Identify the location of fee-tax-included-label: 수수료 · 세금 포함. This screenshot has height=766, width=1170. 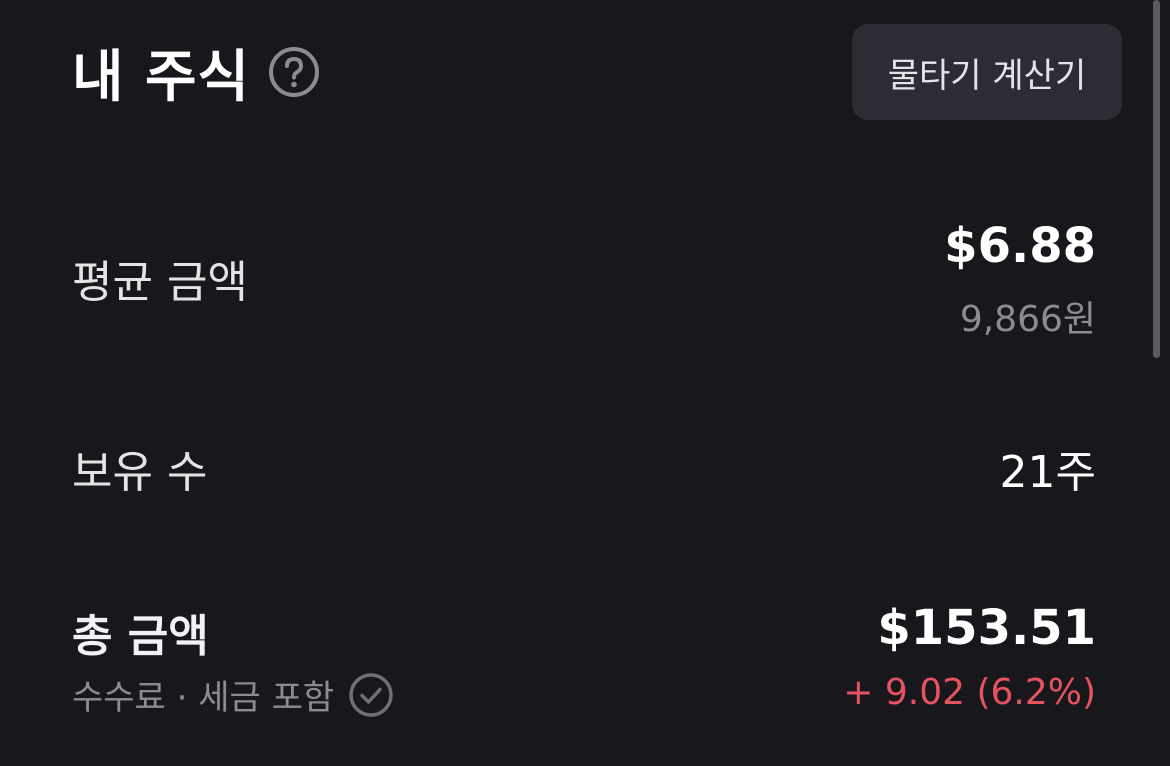
(203, 698).